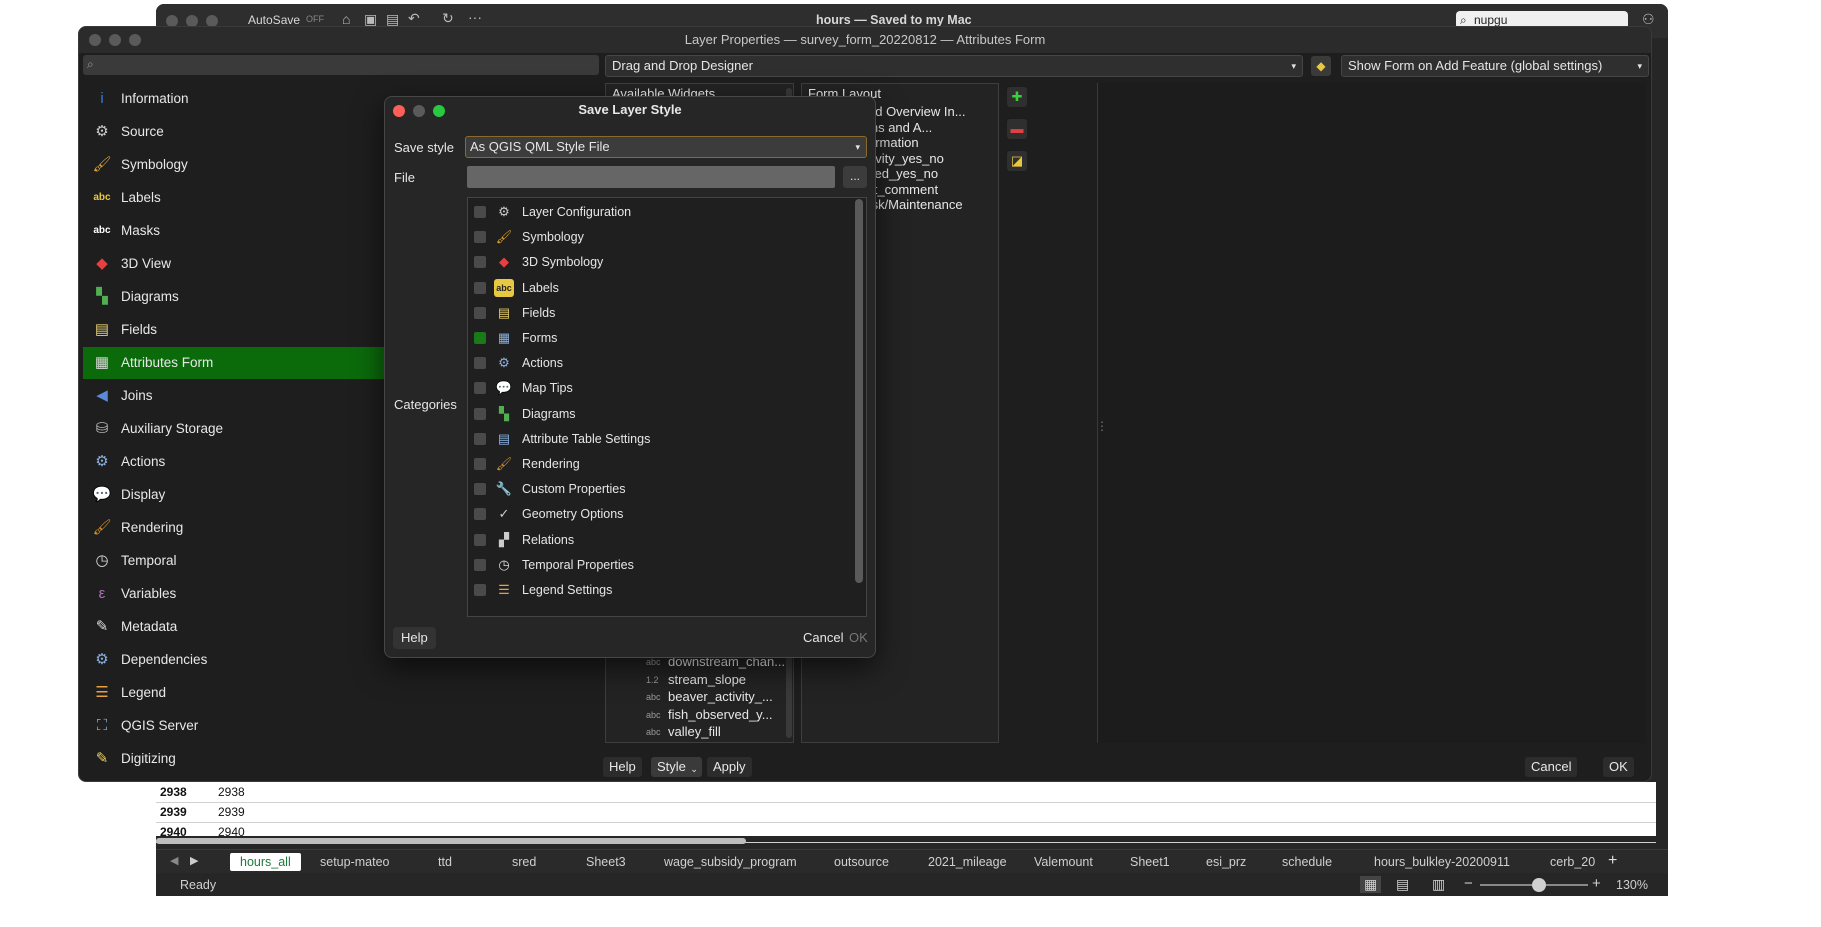  I want to click on category-item: ▦ Forms, so click(658, 338).